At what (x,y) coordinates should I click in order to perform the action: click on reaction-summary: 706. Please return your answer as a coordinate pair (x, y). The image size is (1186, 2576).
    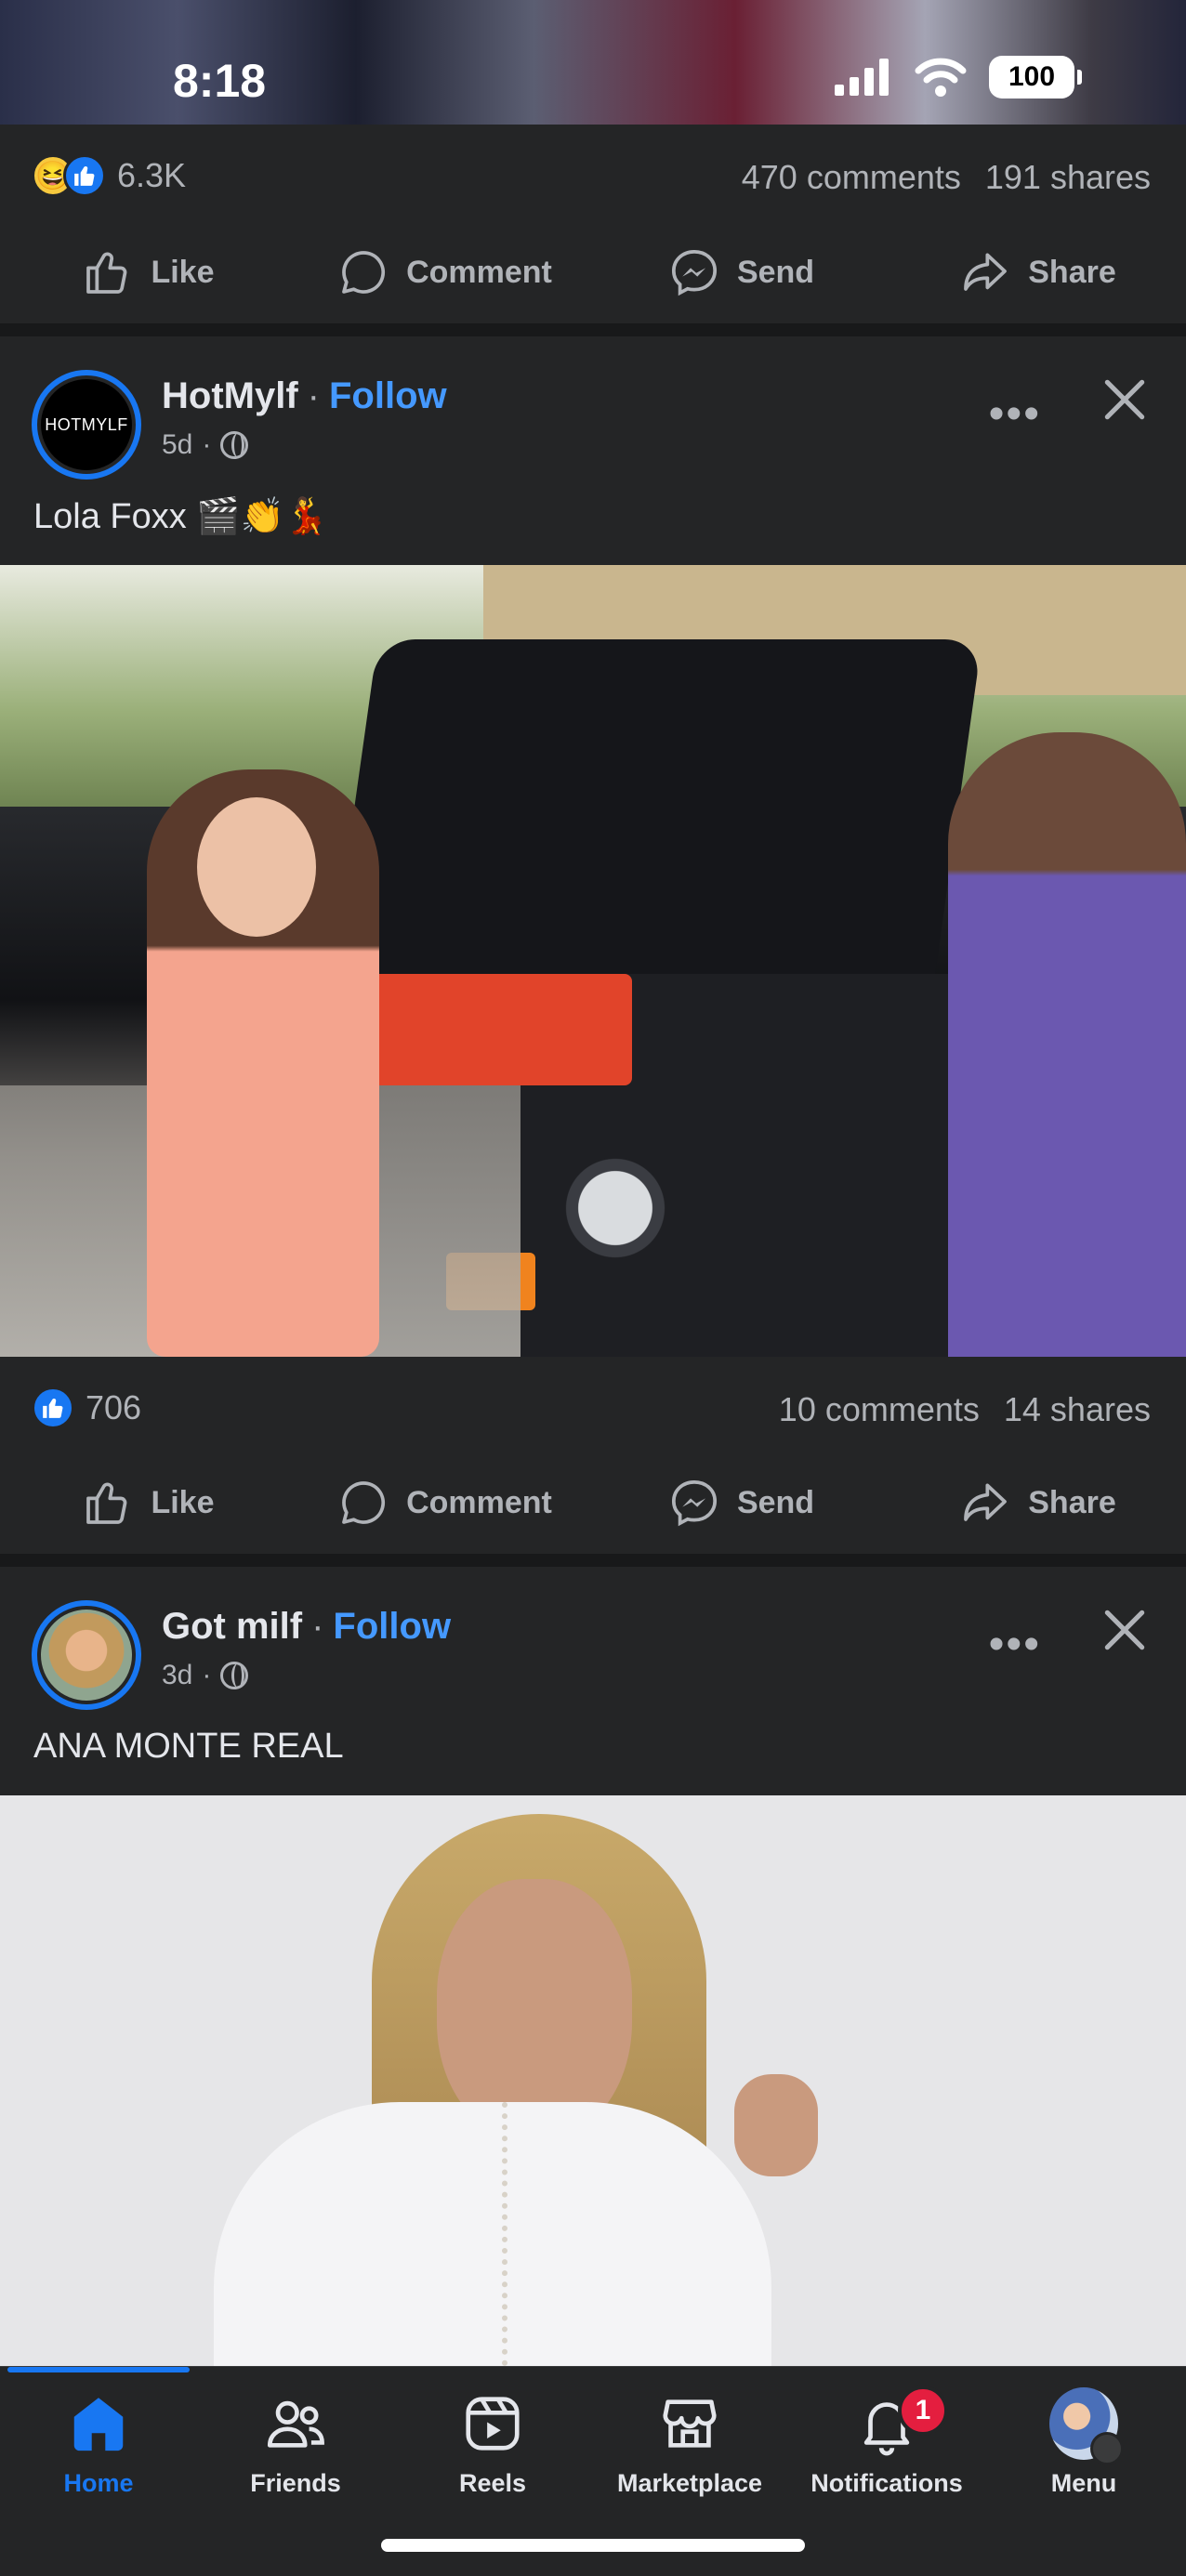
    Looking at the image, I should click on (86, 1408).